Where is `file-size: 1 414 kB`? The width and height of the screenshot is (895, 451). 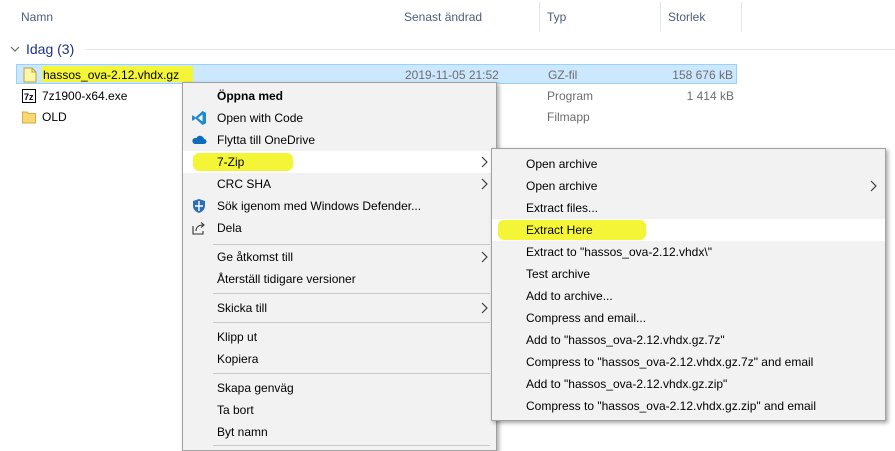
file-size: 1 414 kB is located at coordinates (710, 96).